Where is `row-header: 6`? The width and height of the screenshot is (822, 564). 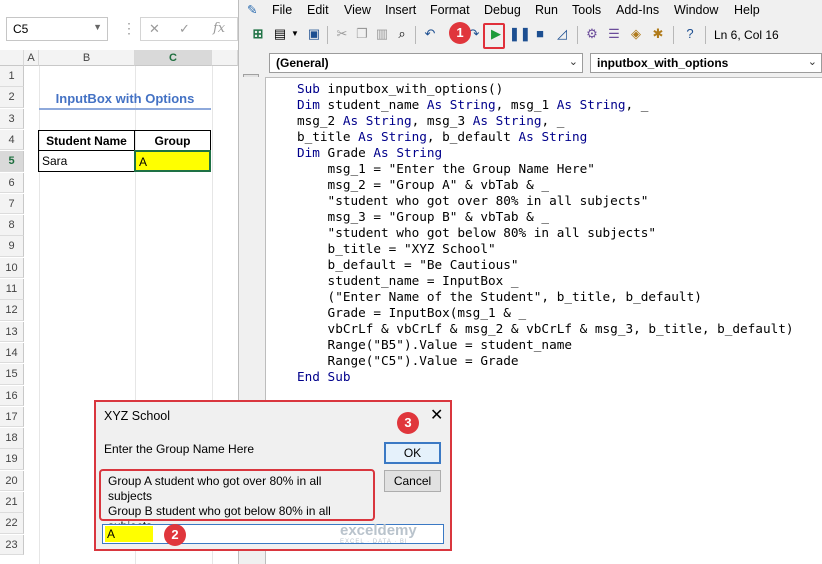
row-header: 6 is located at coordinates (12, 182).